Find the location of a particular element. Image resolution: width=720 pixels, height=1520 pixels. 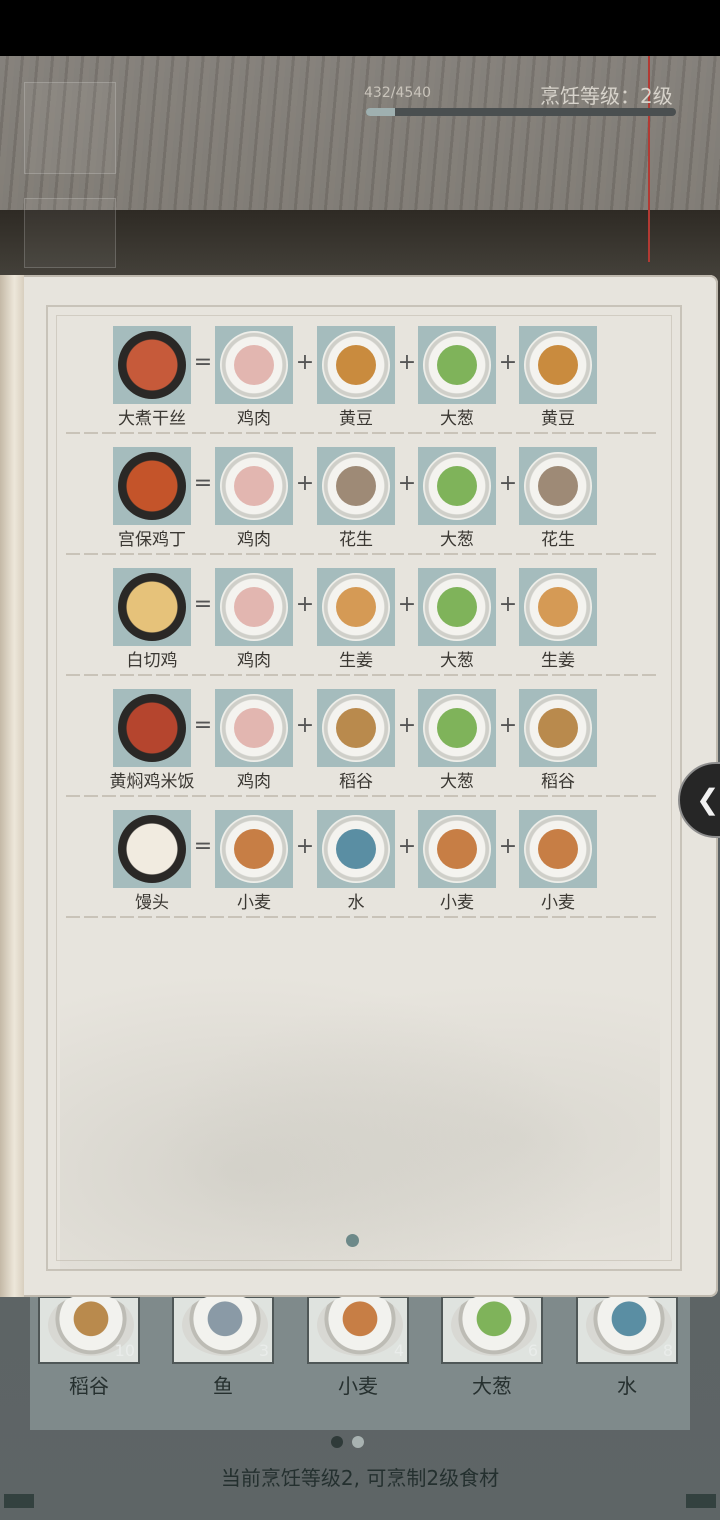

cooking-info-text: 当前烹饪等级2, 可烹制2级食材 is located at coordinates (360, 1478).